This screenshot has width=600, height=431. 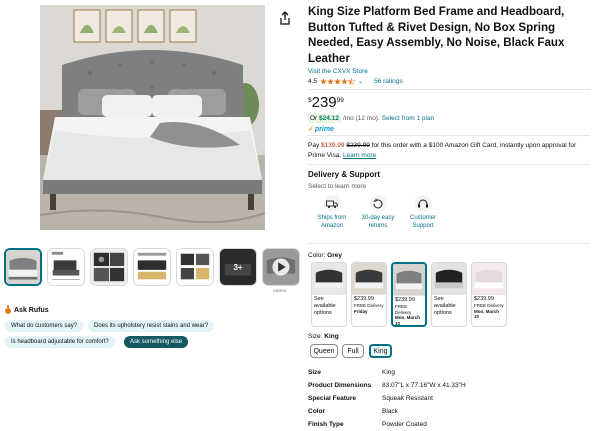 What do you see at coordinates (449, 372) in the screenshot?
I see `spec-row: Size King` at bounding box center [449, 372].